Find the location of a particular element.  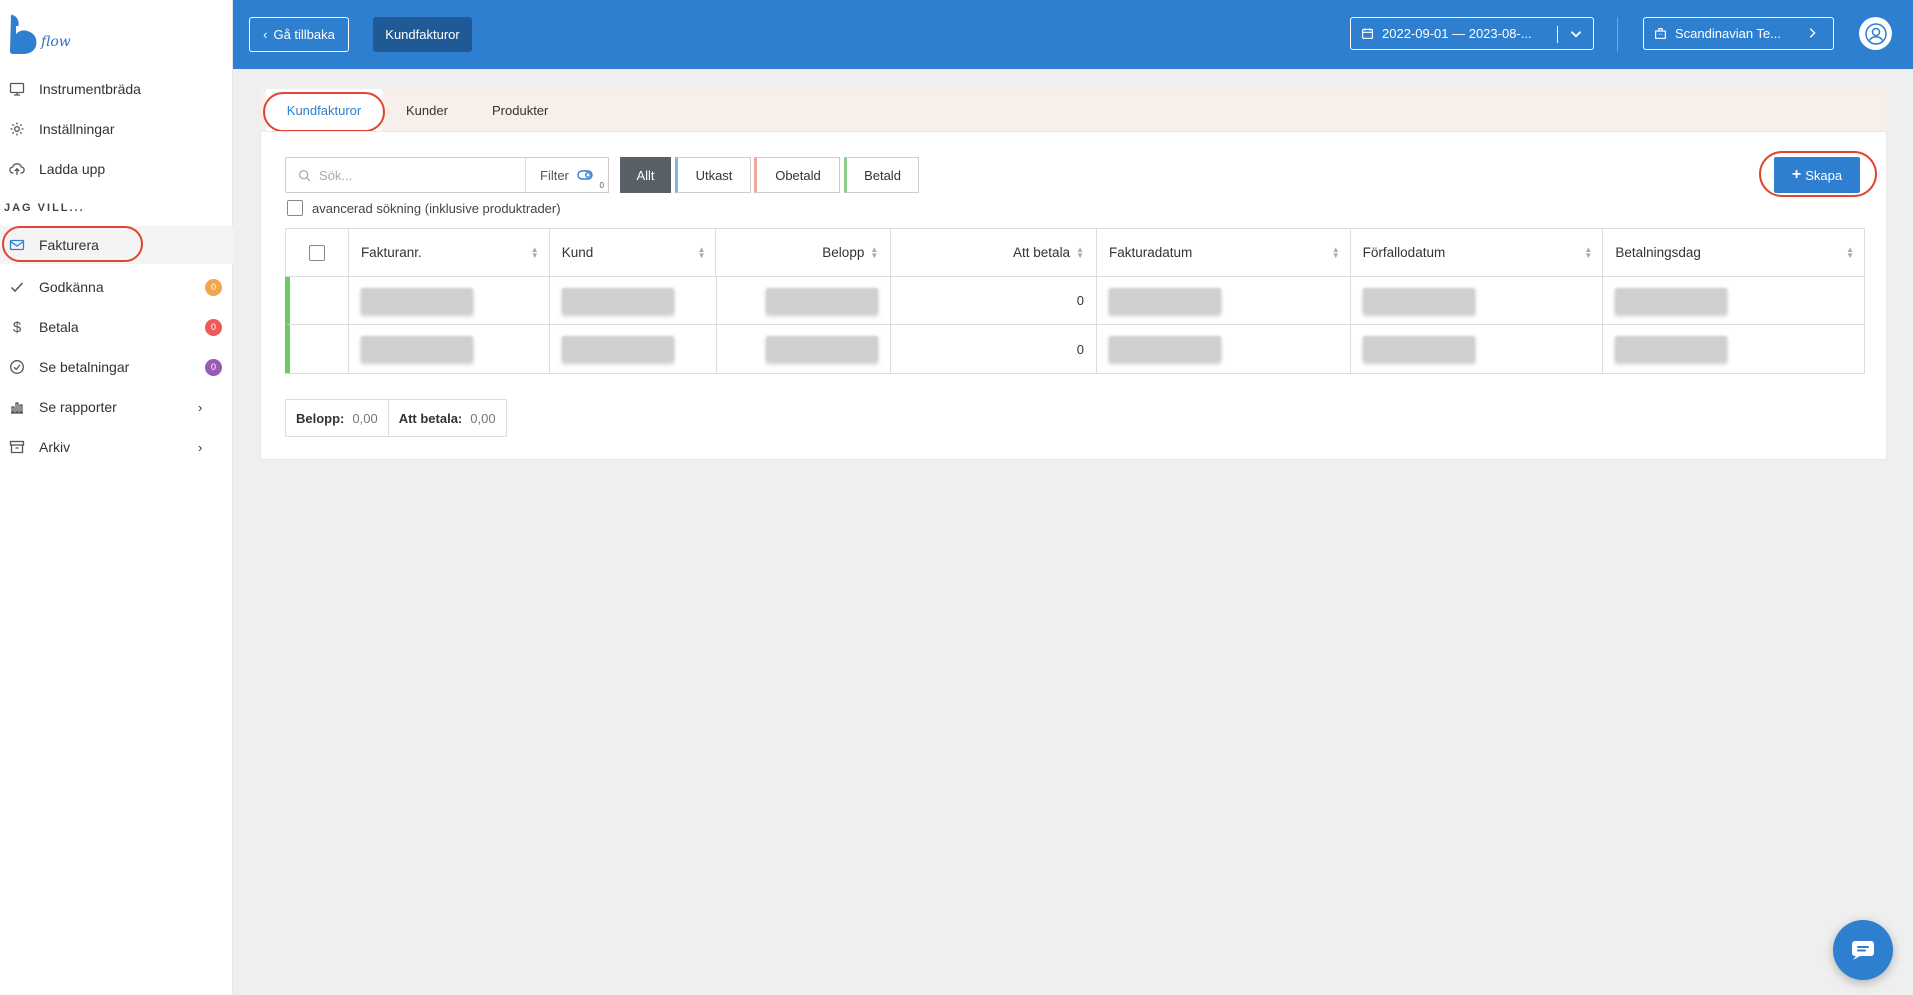

status-filter-utkast: Utkast is located at coordinates (713, 175).